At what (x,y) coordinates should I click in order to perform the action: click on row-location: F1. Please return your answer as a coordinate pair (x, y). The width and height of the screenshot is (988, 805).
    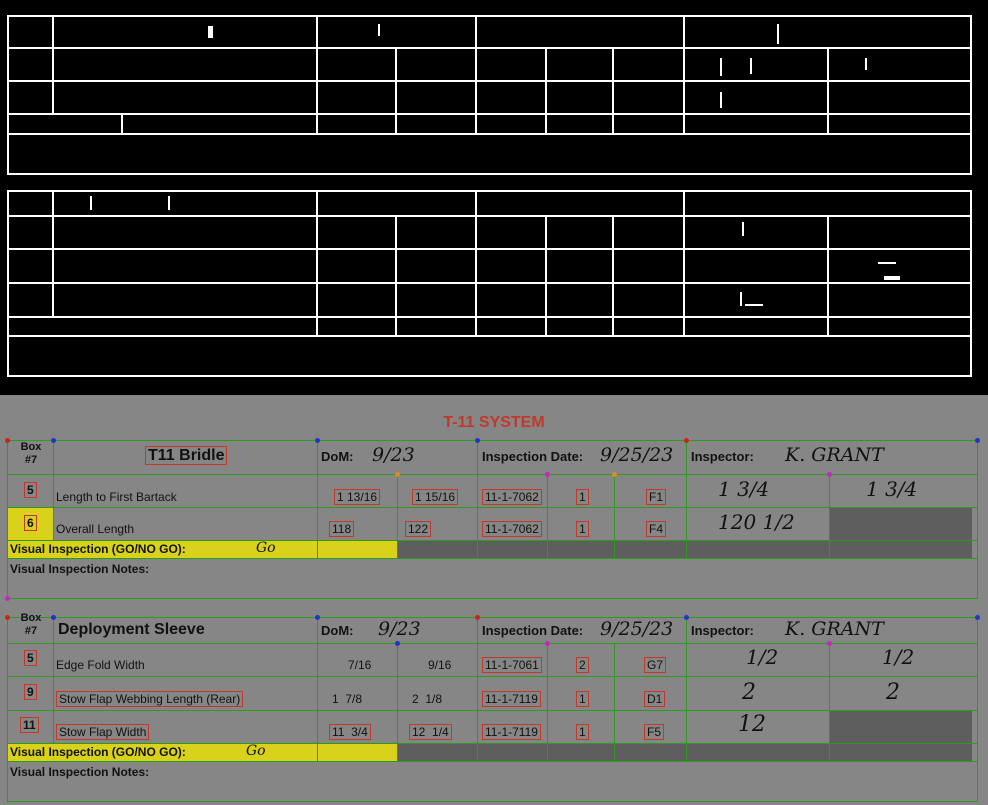
    Looking at the image, I should click on (656, 497).